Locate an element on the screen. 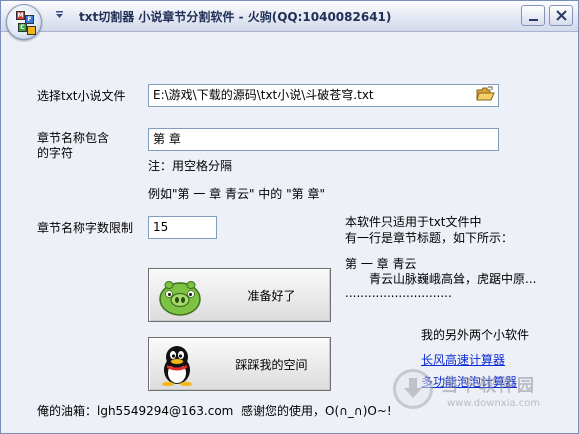 This screenshot has width=579, height=434. system-menu-arrow-icon is located at coordinates (59, 14).